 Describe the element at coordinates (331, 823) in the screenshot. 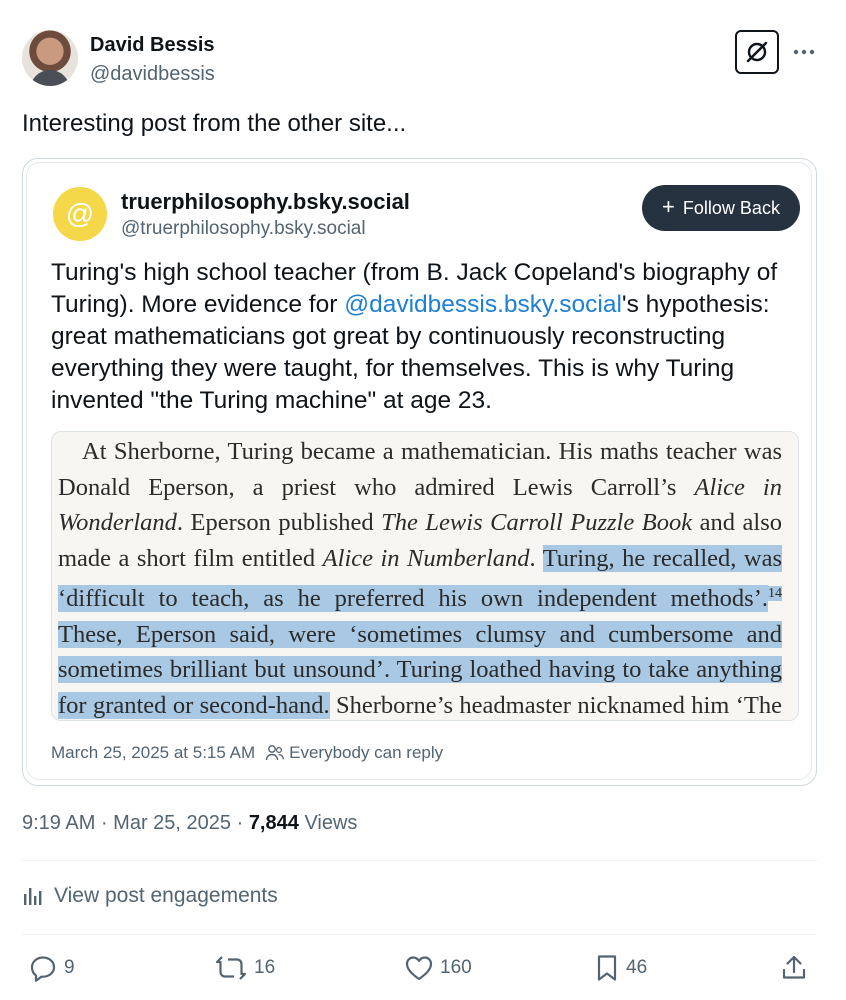

I see `views-label: Views` at that location.